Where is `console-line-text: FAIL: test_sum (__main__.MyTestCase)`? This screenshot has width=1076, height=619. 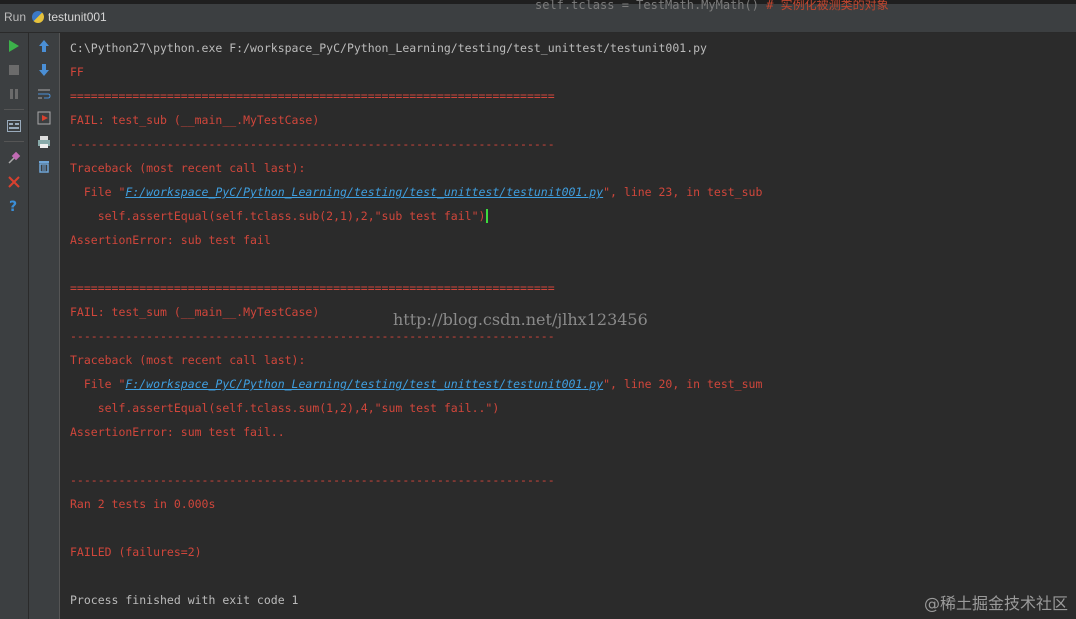 console-line-text: FAIL: test_sum (__main__.MyTestCase) is located at coordinates (195, 312).